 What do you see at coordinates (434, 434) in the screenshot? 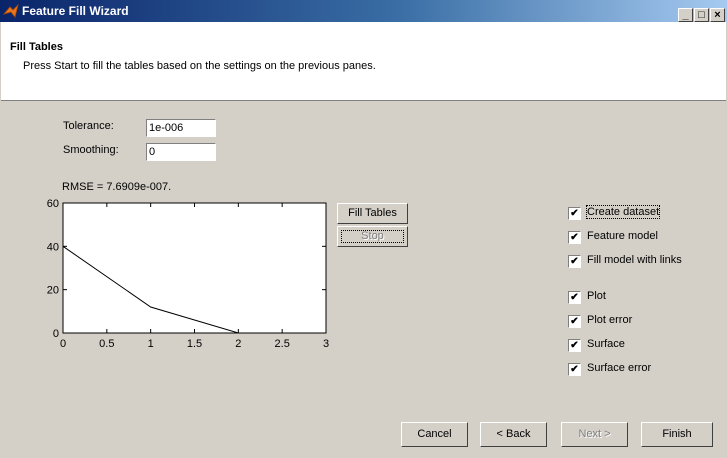
I see `cancel-button: Cancel` at bounding box center [434, 434].